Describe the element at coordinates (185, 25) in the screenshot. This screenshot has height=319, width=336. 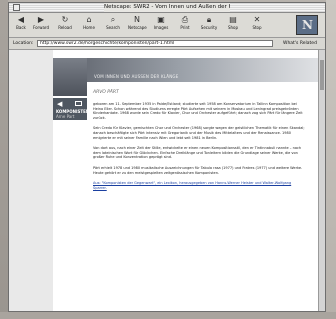
I see `print-button: ⎙ Print` at that location.